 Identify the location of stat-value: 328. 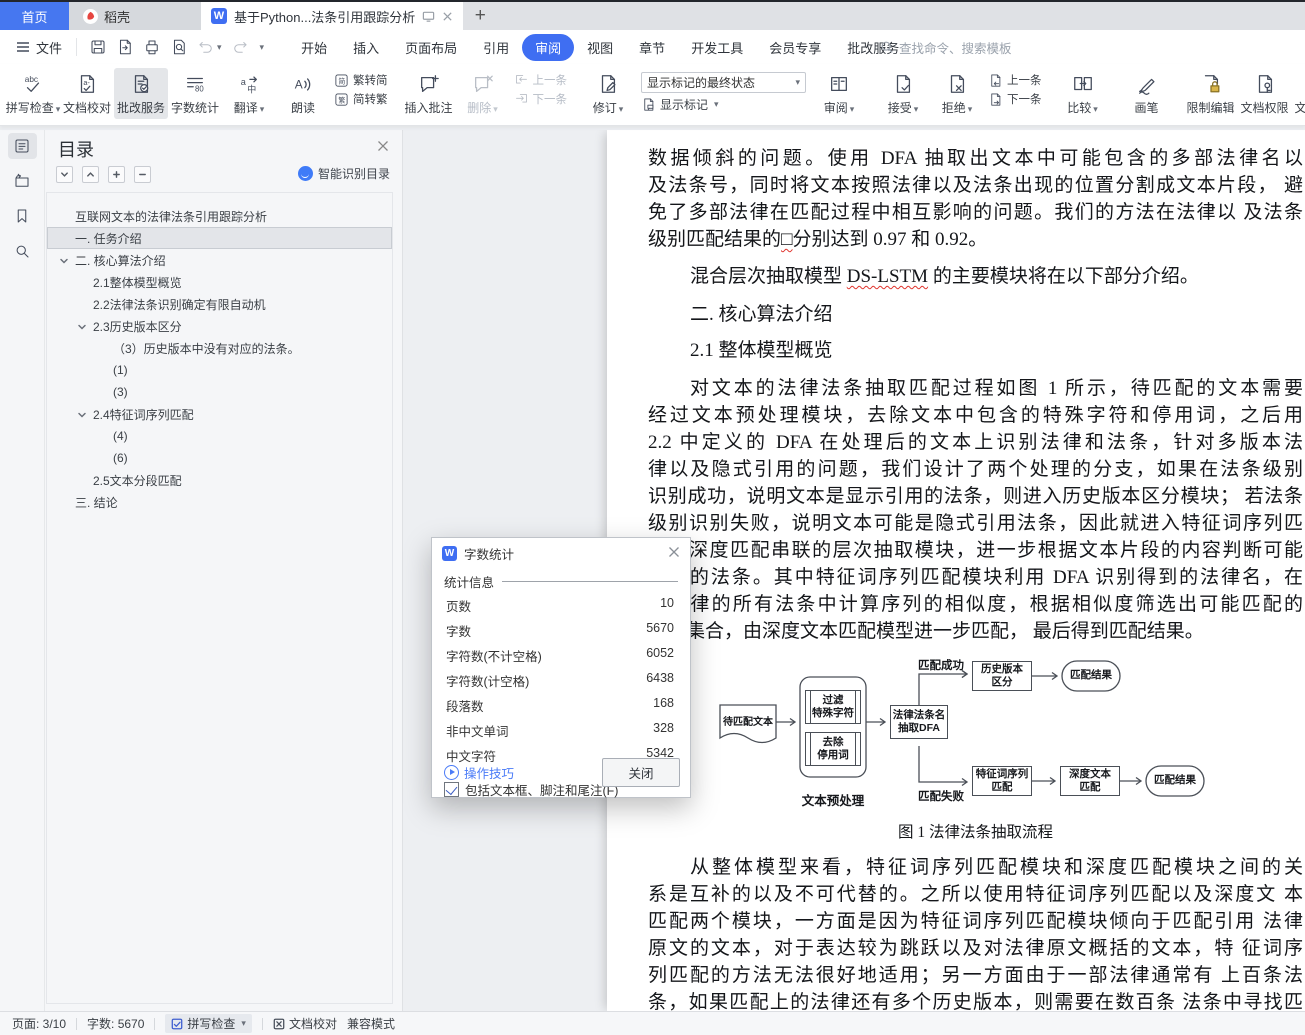
(663, 728).